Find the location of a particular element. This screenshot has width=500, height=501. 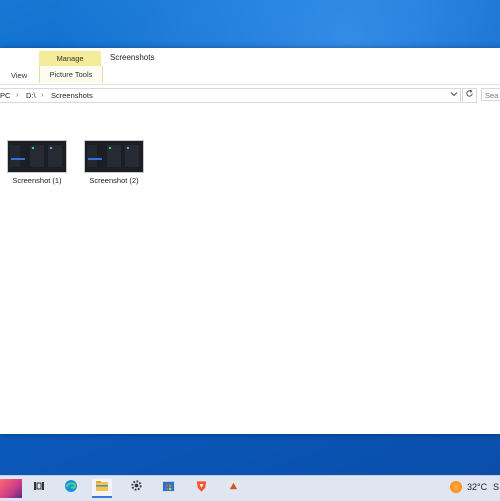

refresh-icon is located at coordinates (469, 95).